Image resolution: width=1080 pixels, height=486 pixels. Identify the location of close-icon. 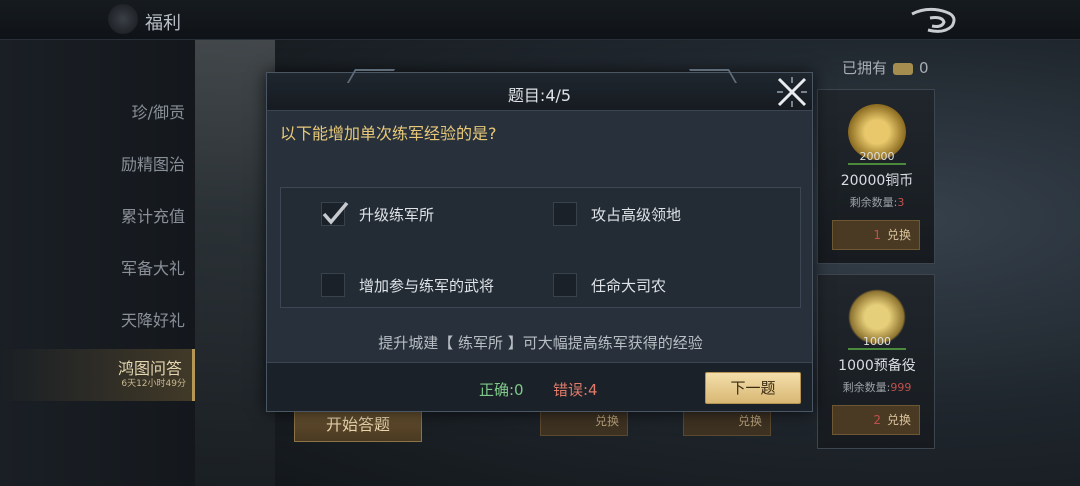
(792, 92).